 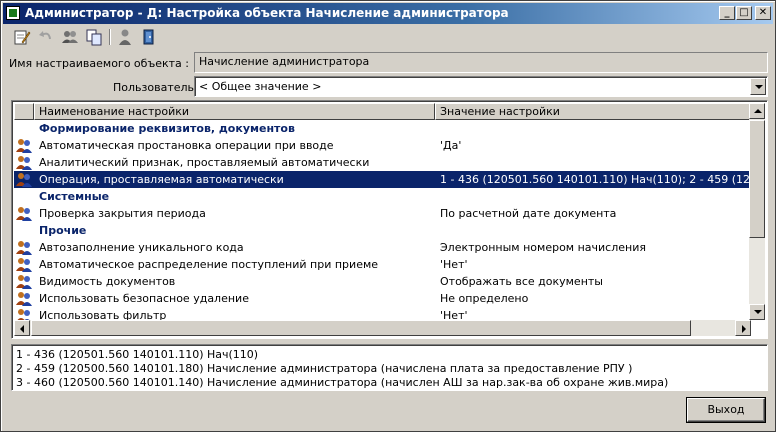 I want to click on vertical-scrollbar, so click(x=757, y=211).